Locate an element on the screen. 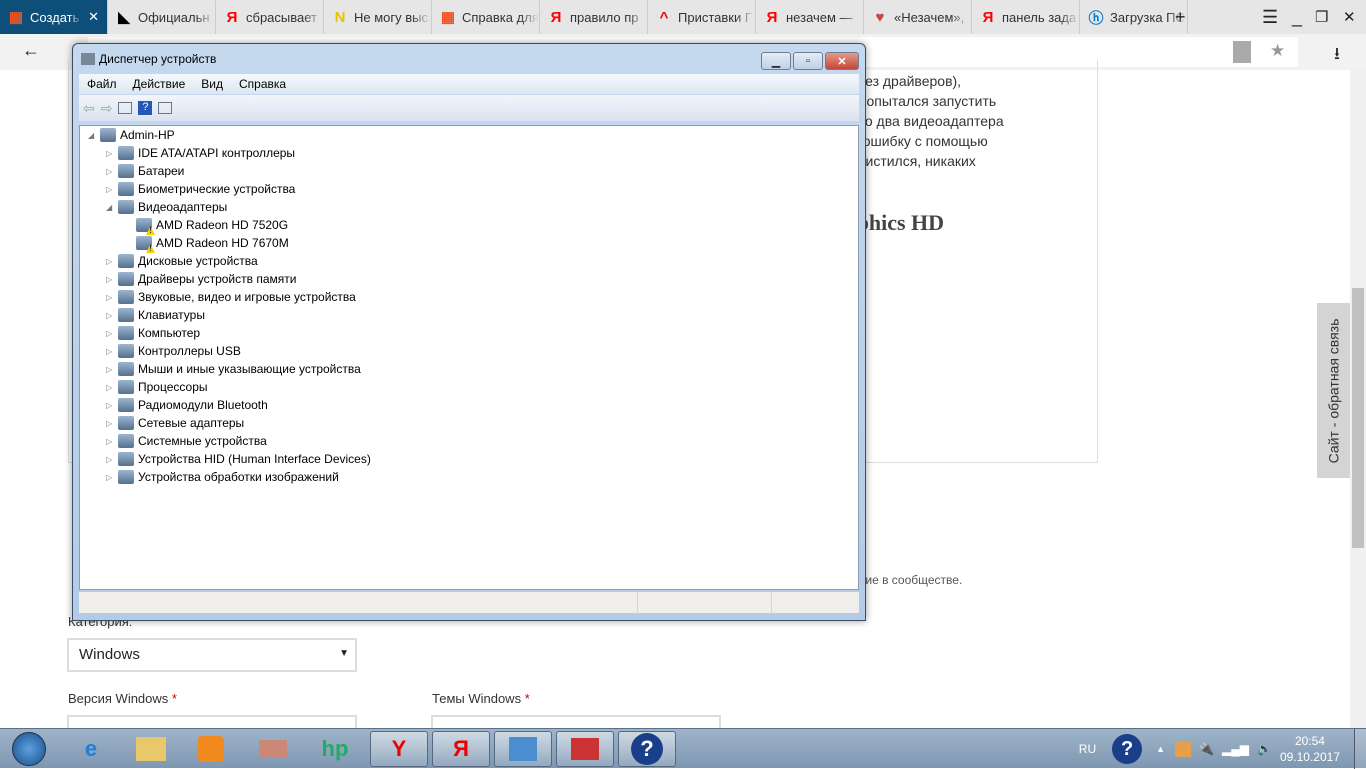  hp-icon: hp is located at coordinates (335, 749).